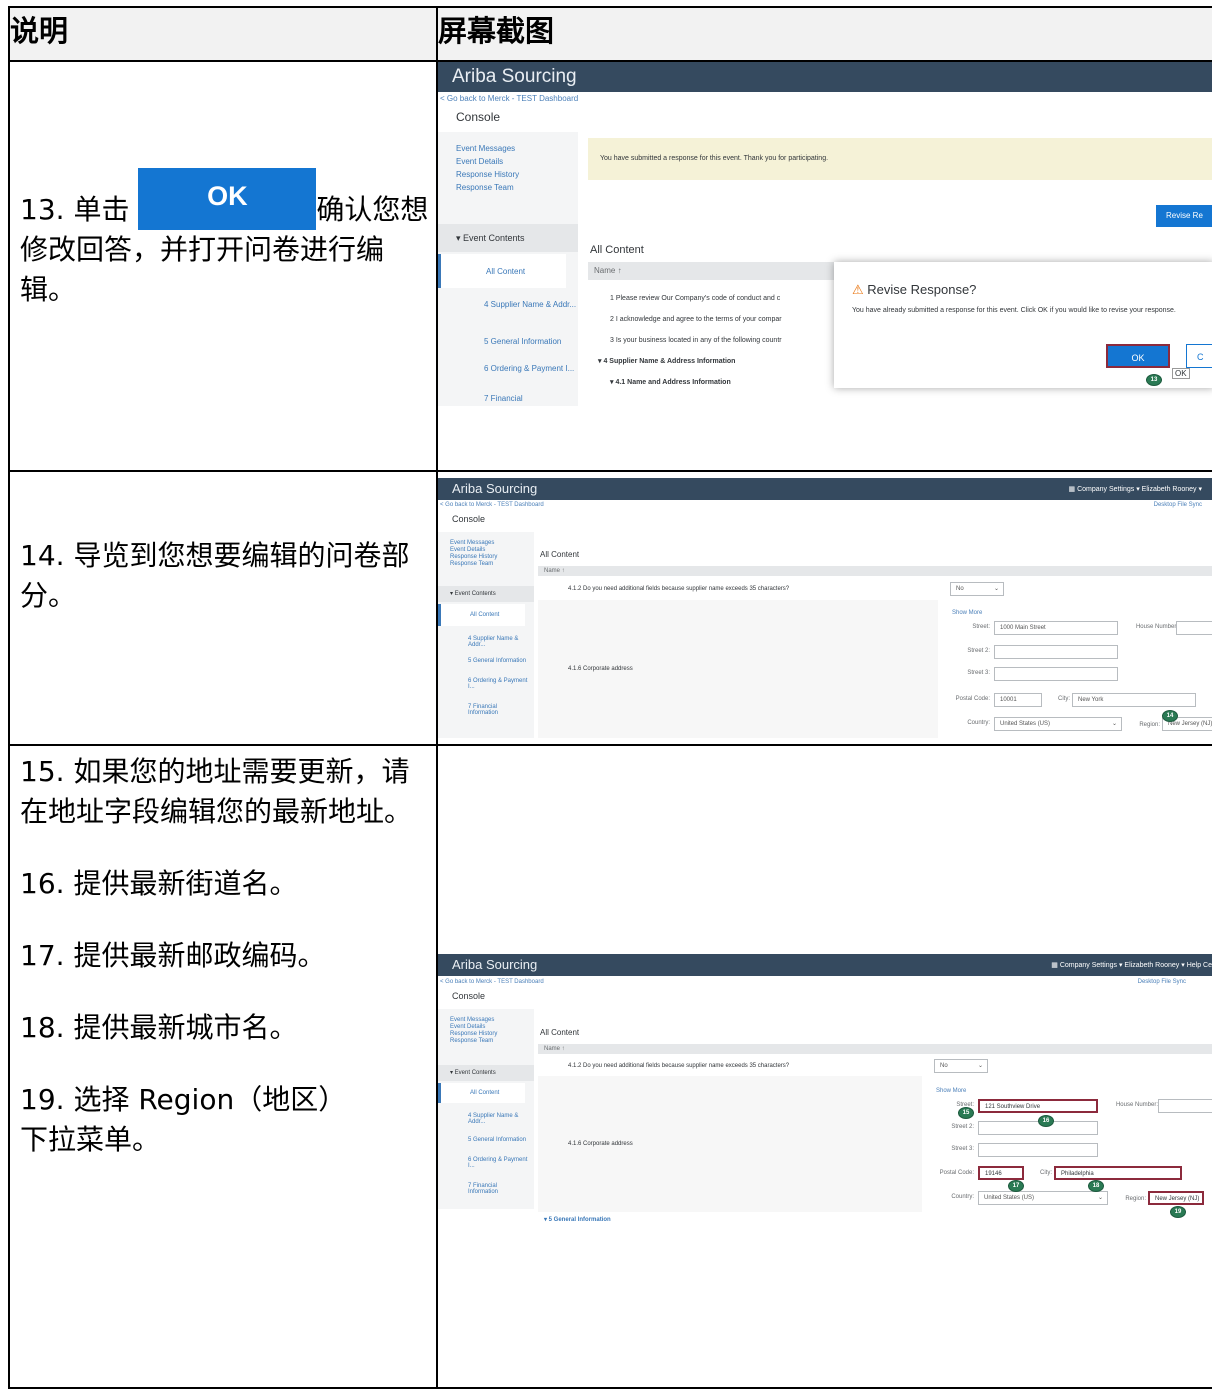 The image size is (1212, 1389). Describe the element at coordinates (38, 1099) in the screenshot. I see `step-number: 19` at that location.